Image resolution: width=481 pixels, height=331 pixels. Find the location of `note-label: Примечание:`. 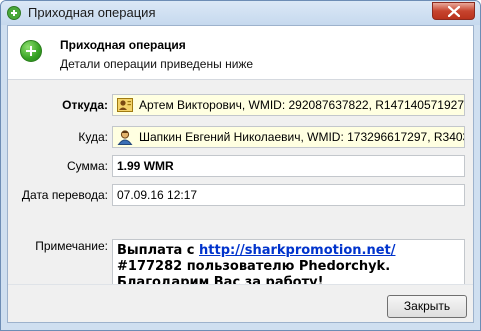

note-label: Примечание: is located at coordinates (71, 246).